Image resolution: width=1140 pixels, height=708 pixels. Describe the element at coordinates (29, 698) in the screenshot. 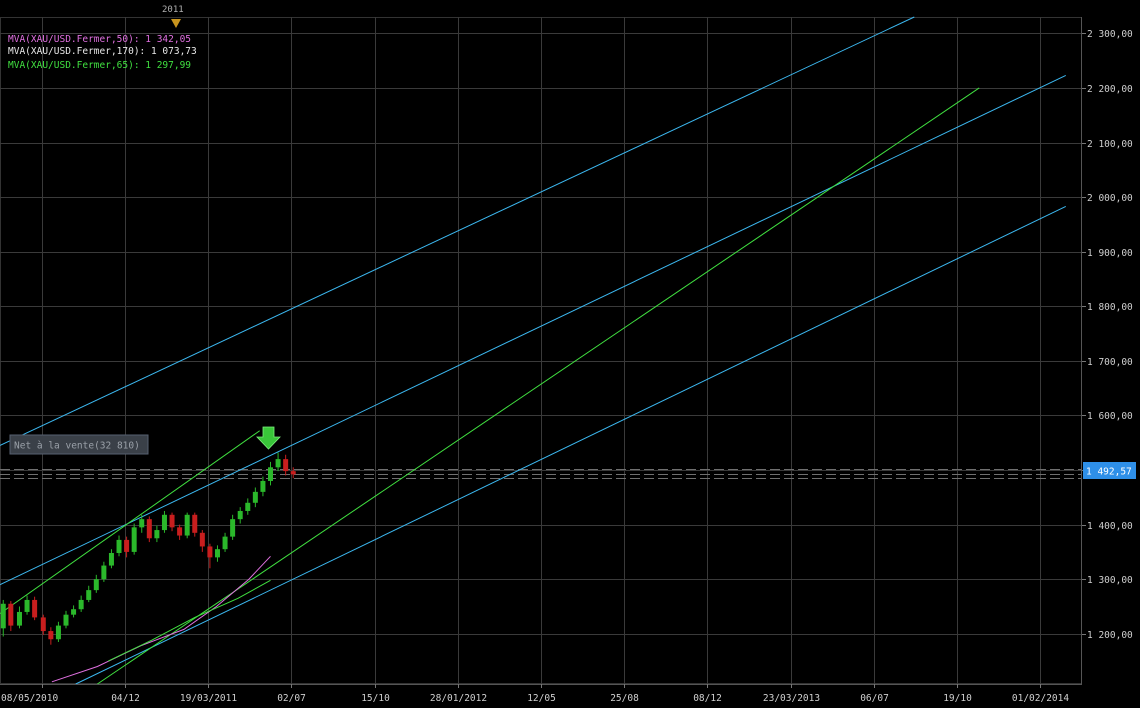

I see `x-tick-label: 08/05/2010` at that location.